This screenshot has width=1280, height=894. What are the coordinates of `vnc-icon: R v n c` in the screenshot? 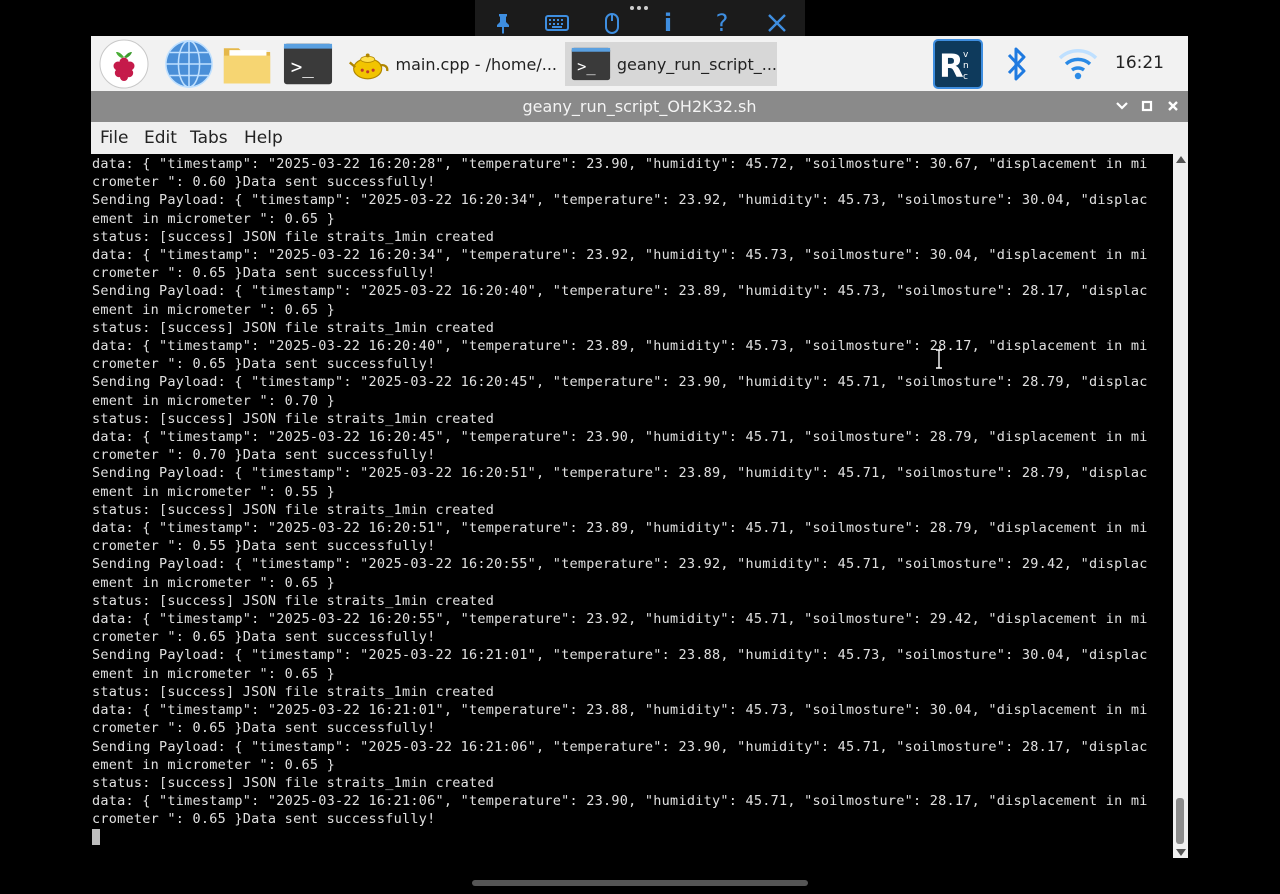 It's located at (958, 64).